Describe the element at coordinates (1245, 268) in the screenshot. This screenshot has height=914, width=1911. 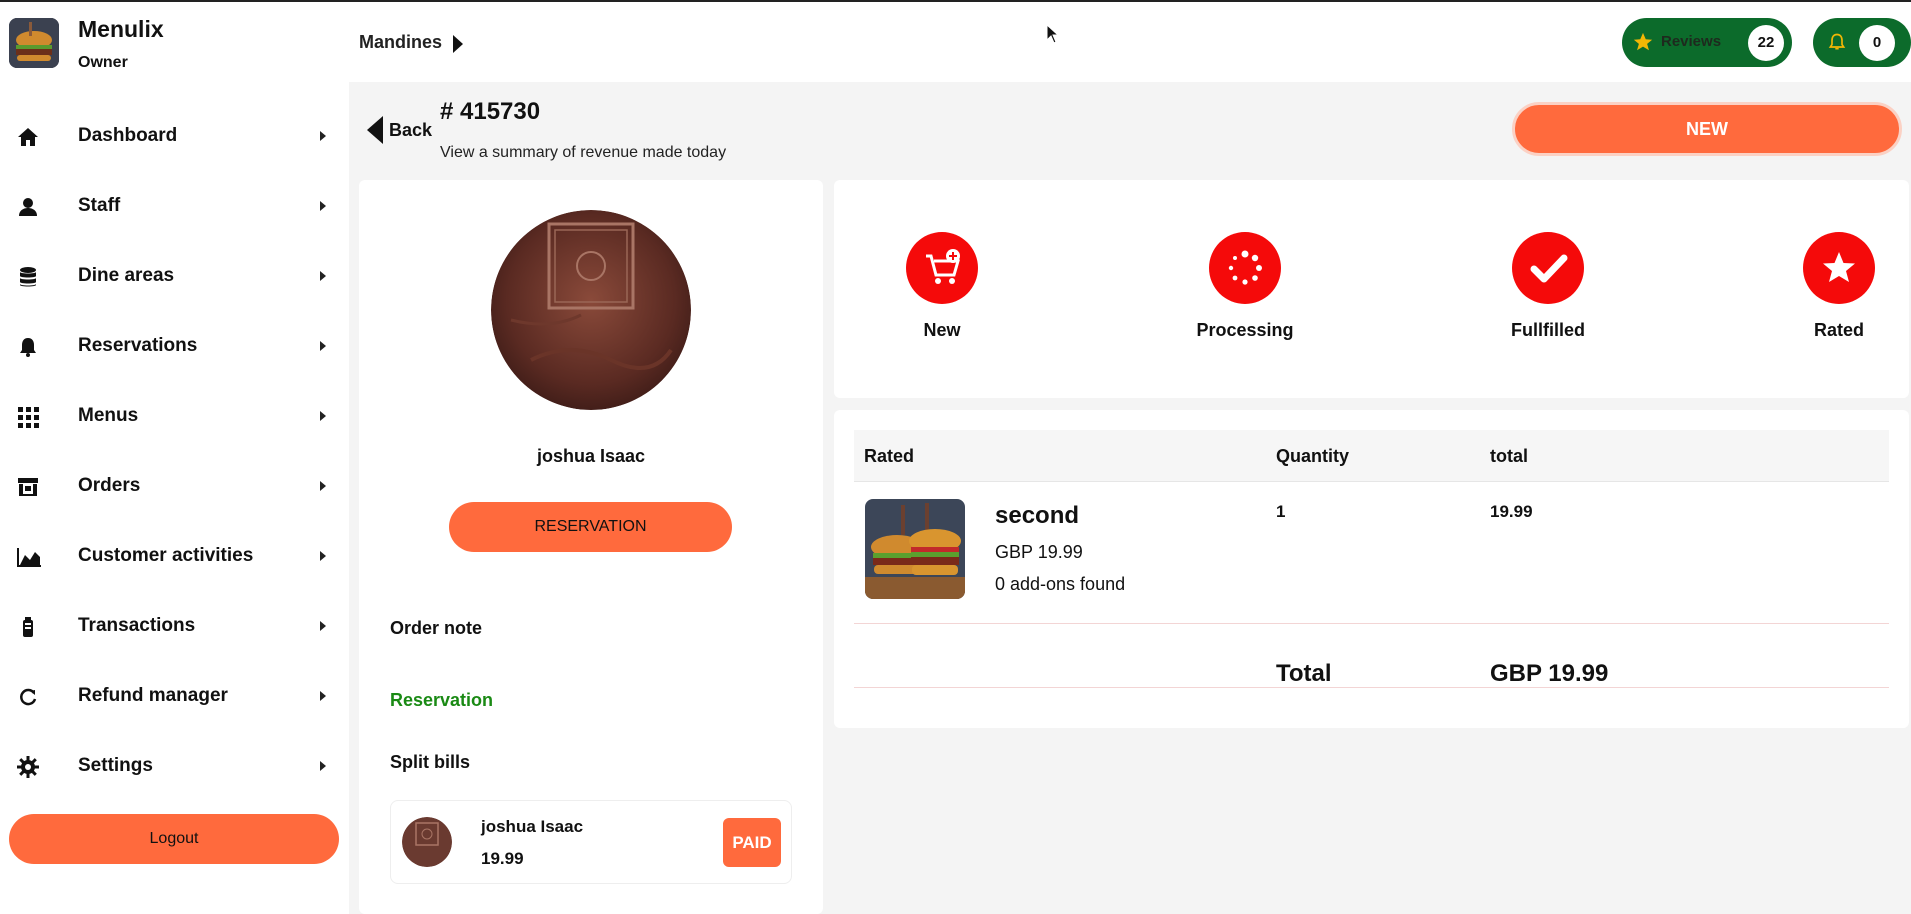
I see `spinner-icon` at that location.